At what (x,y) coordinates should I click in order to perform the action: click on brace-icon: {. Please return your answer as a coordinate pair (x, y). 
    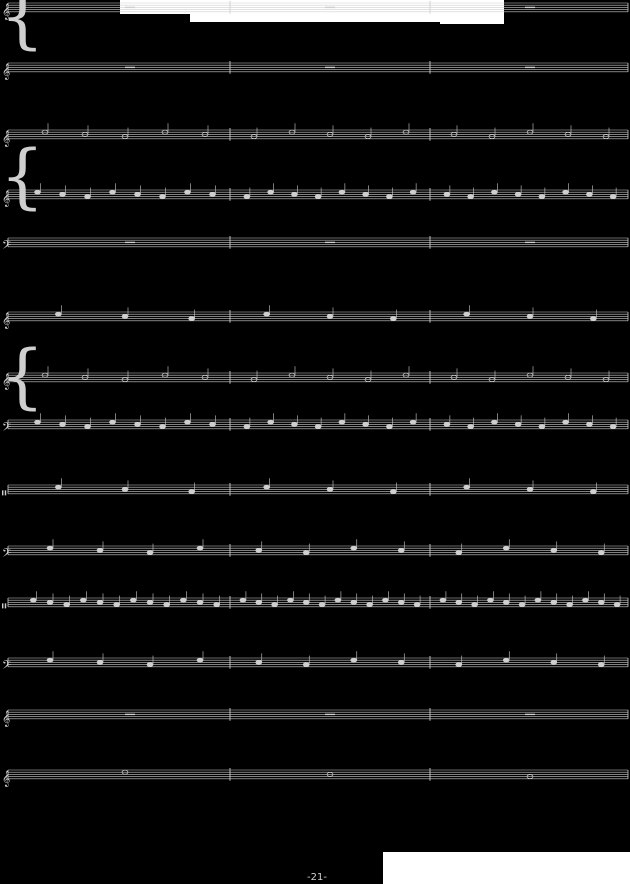
    Looking at the image, I should click on (22, 176).